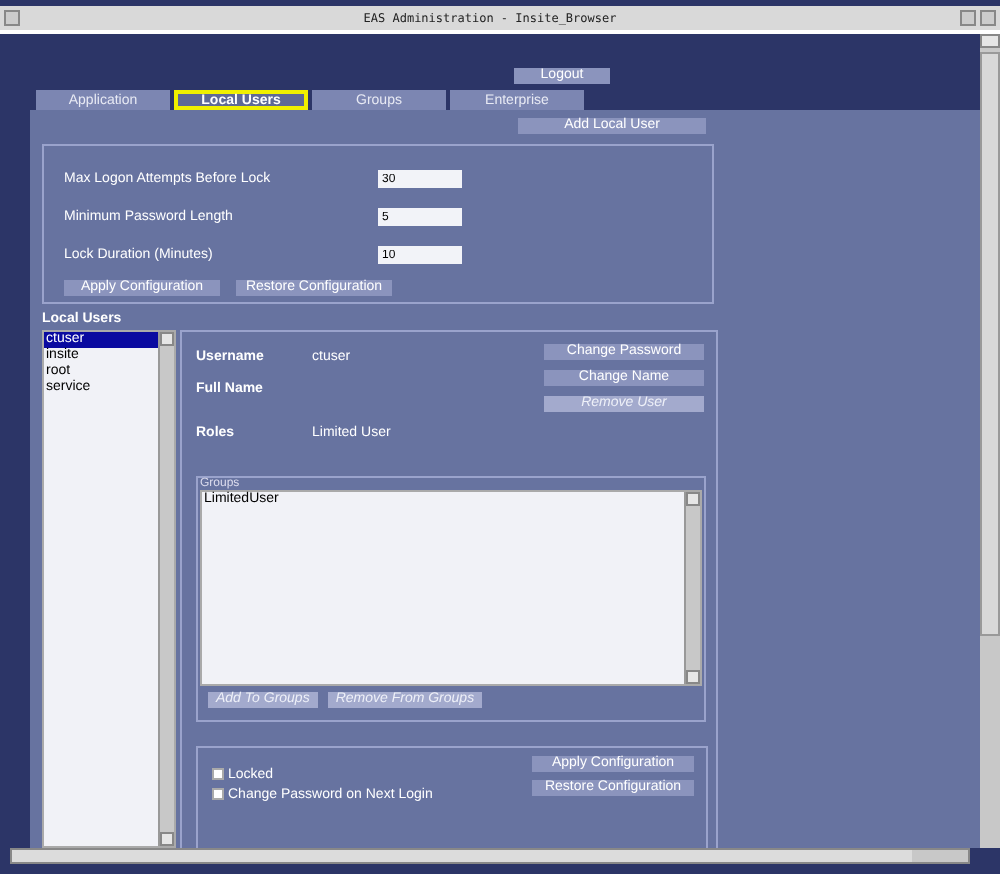 Image resolution: width=1000 pixels, height=874 pixels. What do you see at coordinates (968, 18) in the screenshot?
I see `minimize-button` at bounding box center [968, 18].